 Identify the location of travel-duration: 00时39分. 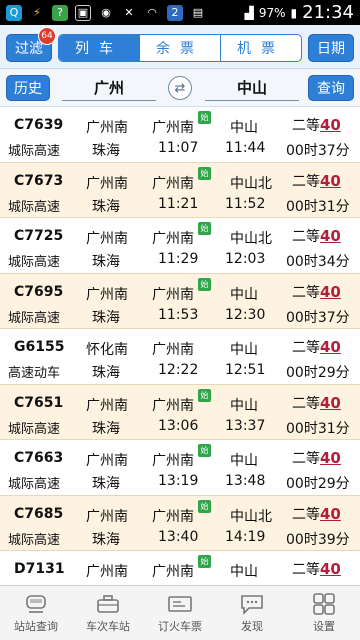
(318, 539).